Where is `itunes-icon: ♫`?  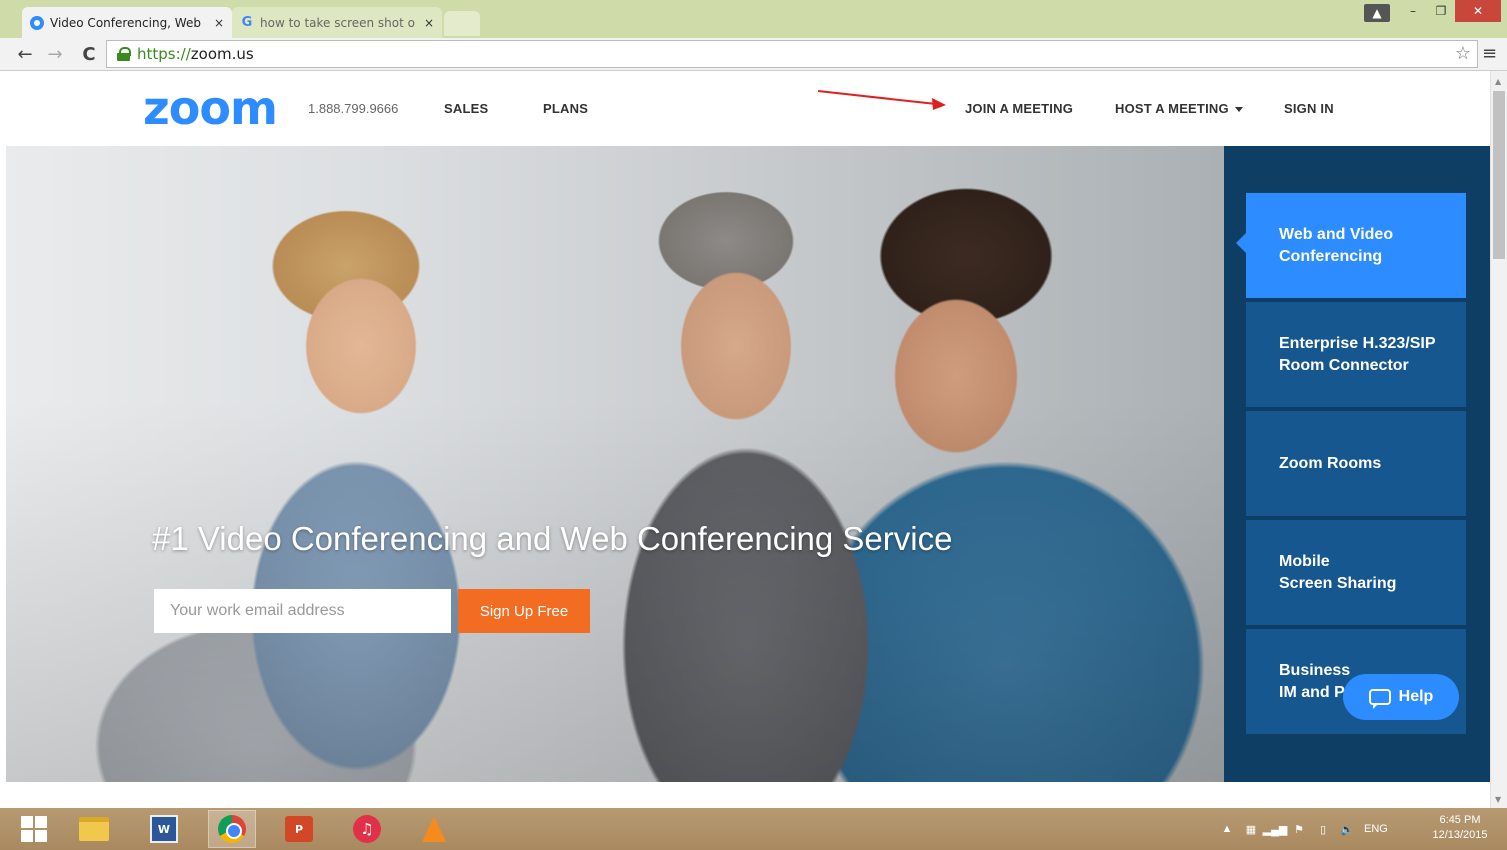
itunes-icon: ♫ is located at coordinates (367, 829).